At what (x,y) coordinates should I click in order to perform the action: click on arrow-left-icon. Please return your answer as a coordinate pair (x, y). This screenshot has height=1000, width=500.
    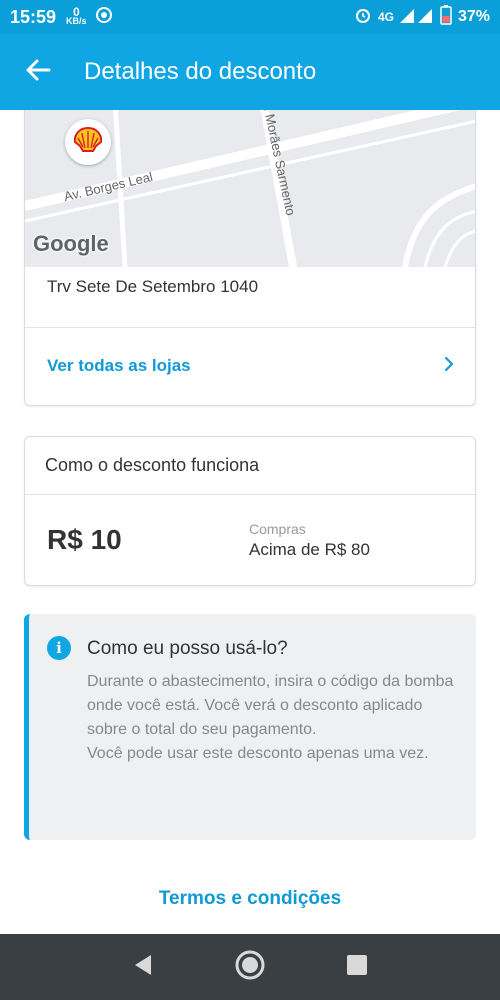
    Looking at the image, I should click on (38, 72).